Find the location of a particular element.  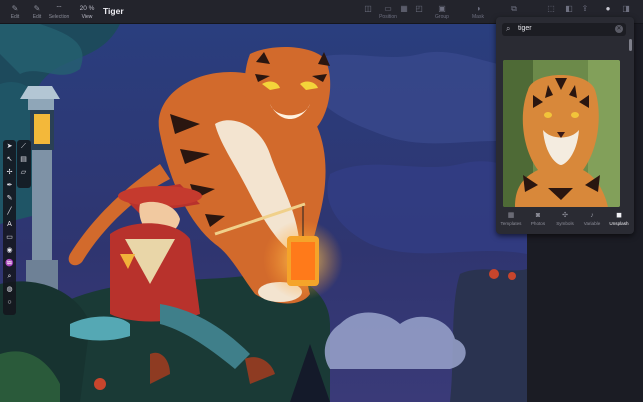

edit-icon: ✎ is located at coordinates (37, 8).